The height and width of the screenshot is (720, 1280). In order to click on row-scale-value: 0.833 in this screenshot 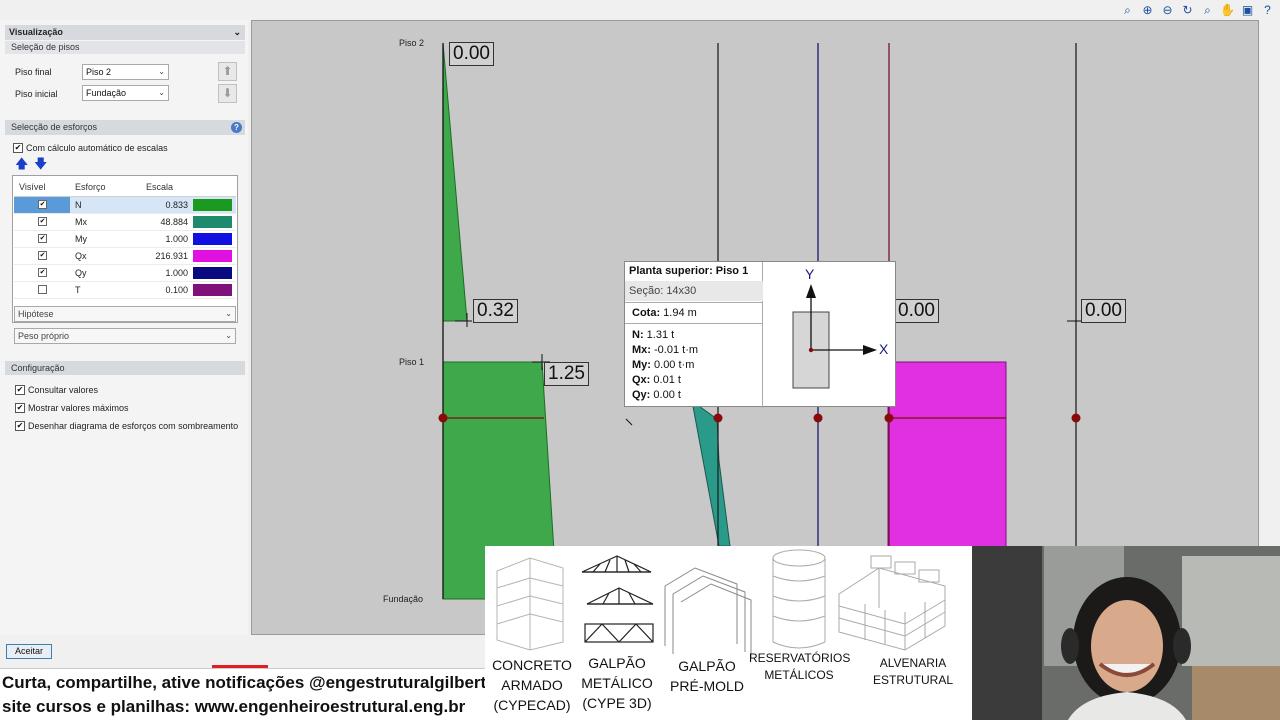, I will do `click(176, 205)`.